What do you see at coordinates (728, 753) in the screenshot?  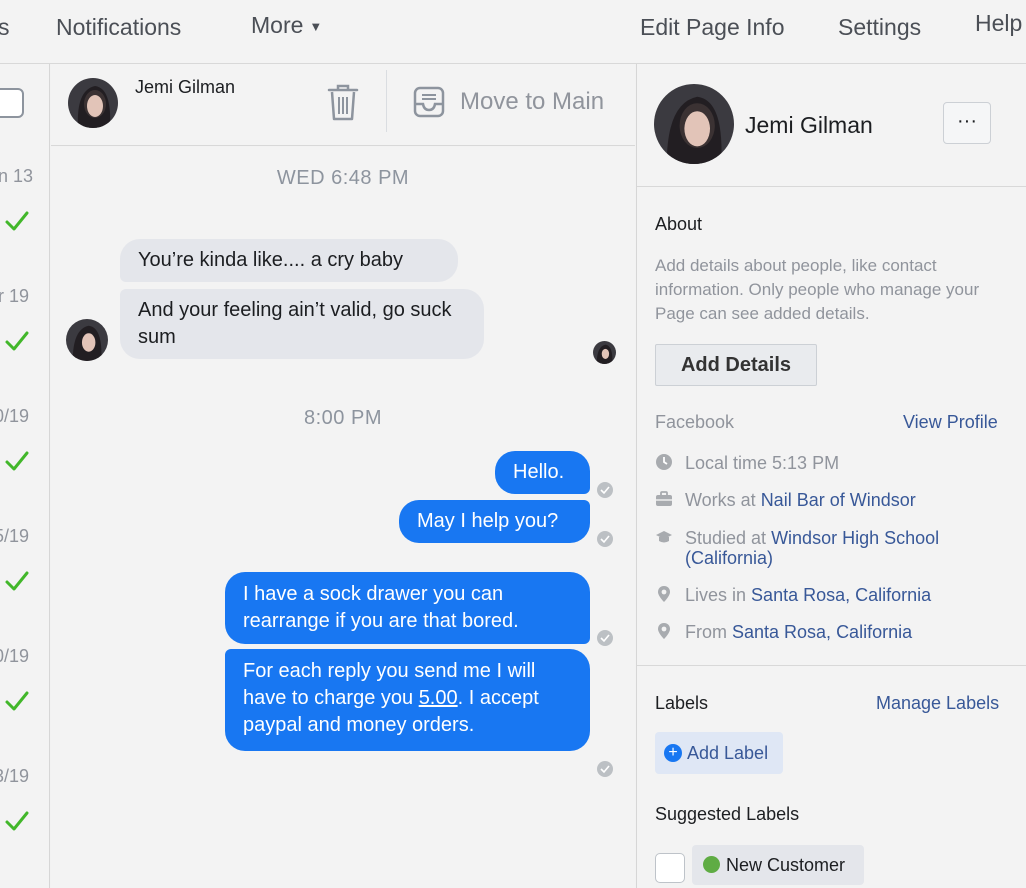 I see `add-label-text: Add Label` at bounding box center [728, 753].